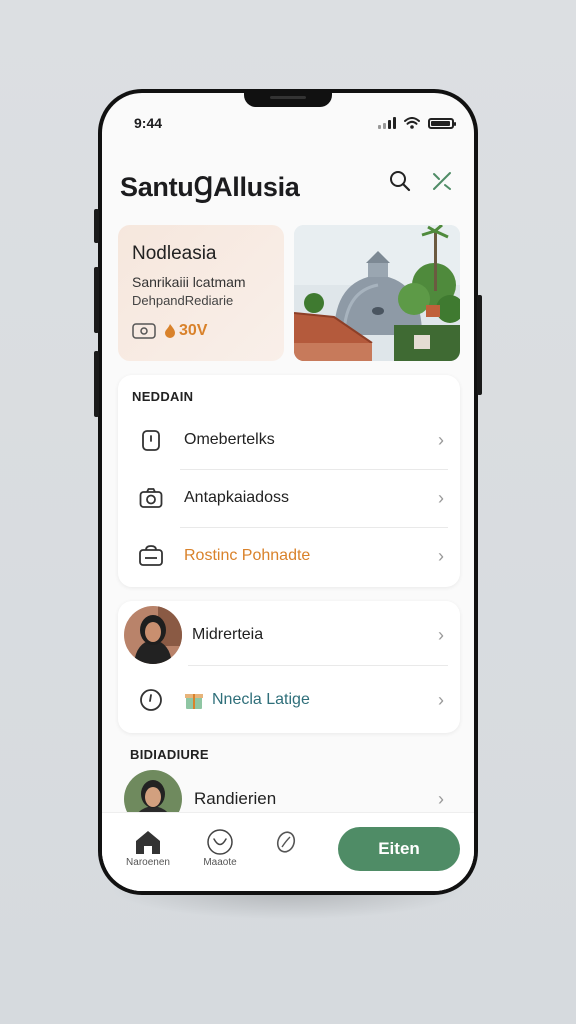  I want to click on nav-favorites: Maaote, so click(220, 847).